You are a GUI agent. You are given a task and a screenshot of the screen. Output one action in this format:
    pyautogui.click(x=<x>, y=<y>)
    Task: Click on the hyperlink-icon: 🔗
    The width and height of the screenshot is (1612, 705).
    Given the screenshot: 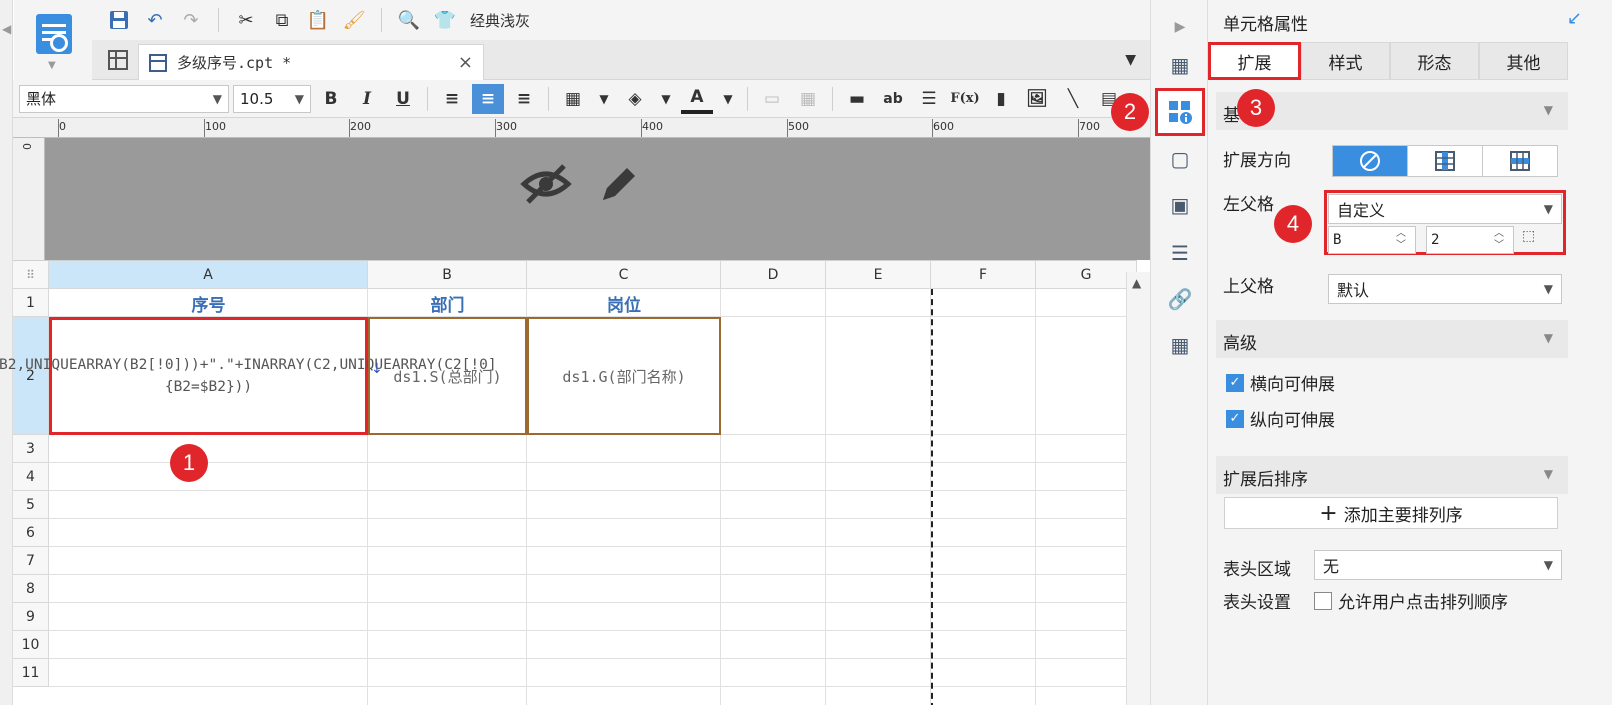 What is the action you would take?
    pyautogui.click(x=1180, y=299)
    